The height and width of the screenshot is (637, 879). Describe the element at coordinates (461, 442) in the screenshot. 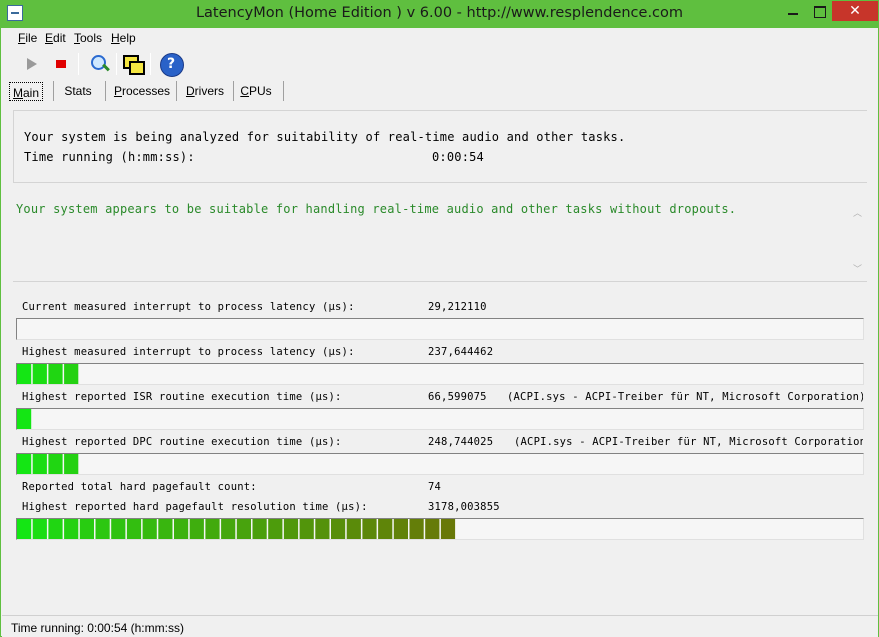

I see `dpc-time-value: 248,744025` at that location.